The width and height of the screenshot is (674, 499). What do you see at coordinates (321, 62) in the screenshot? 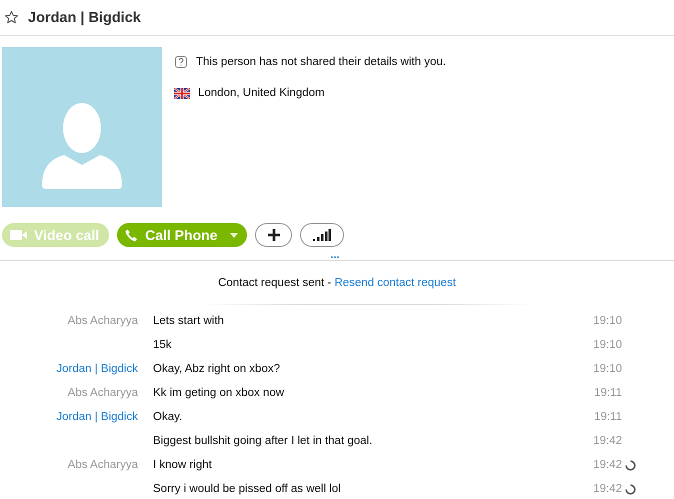
I see `privacy-notice: This person has not shared their details with you.` at bounding box center [321, 62].